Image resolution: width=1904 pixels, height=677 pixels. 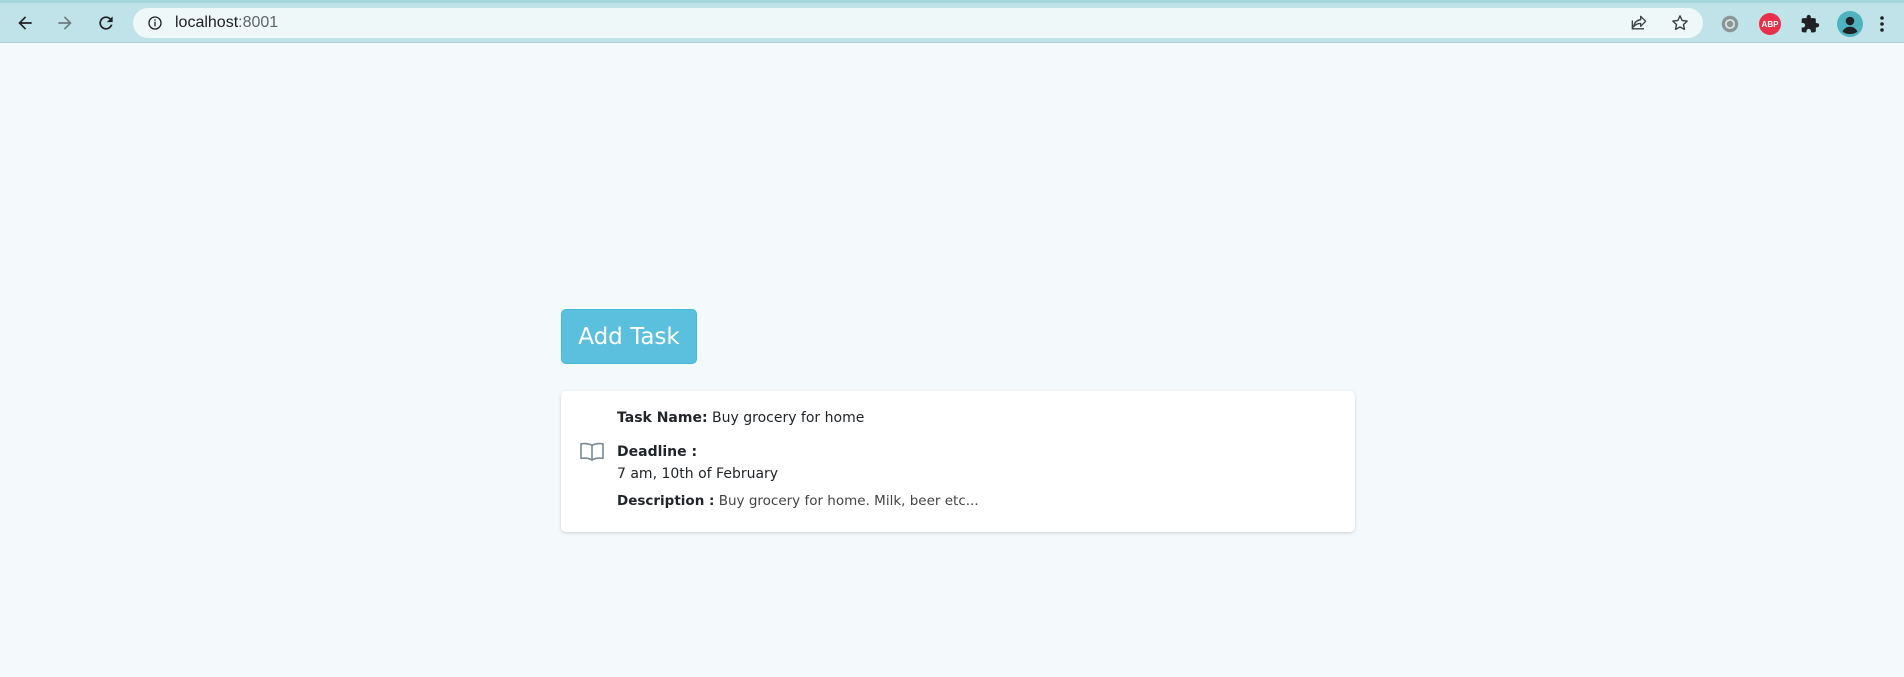 I want to click on arrow-left-icon, so click(x=25, y=23).